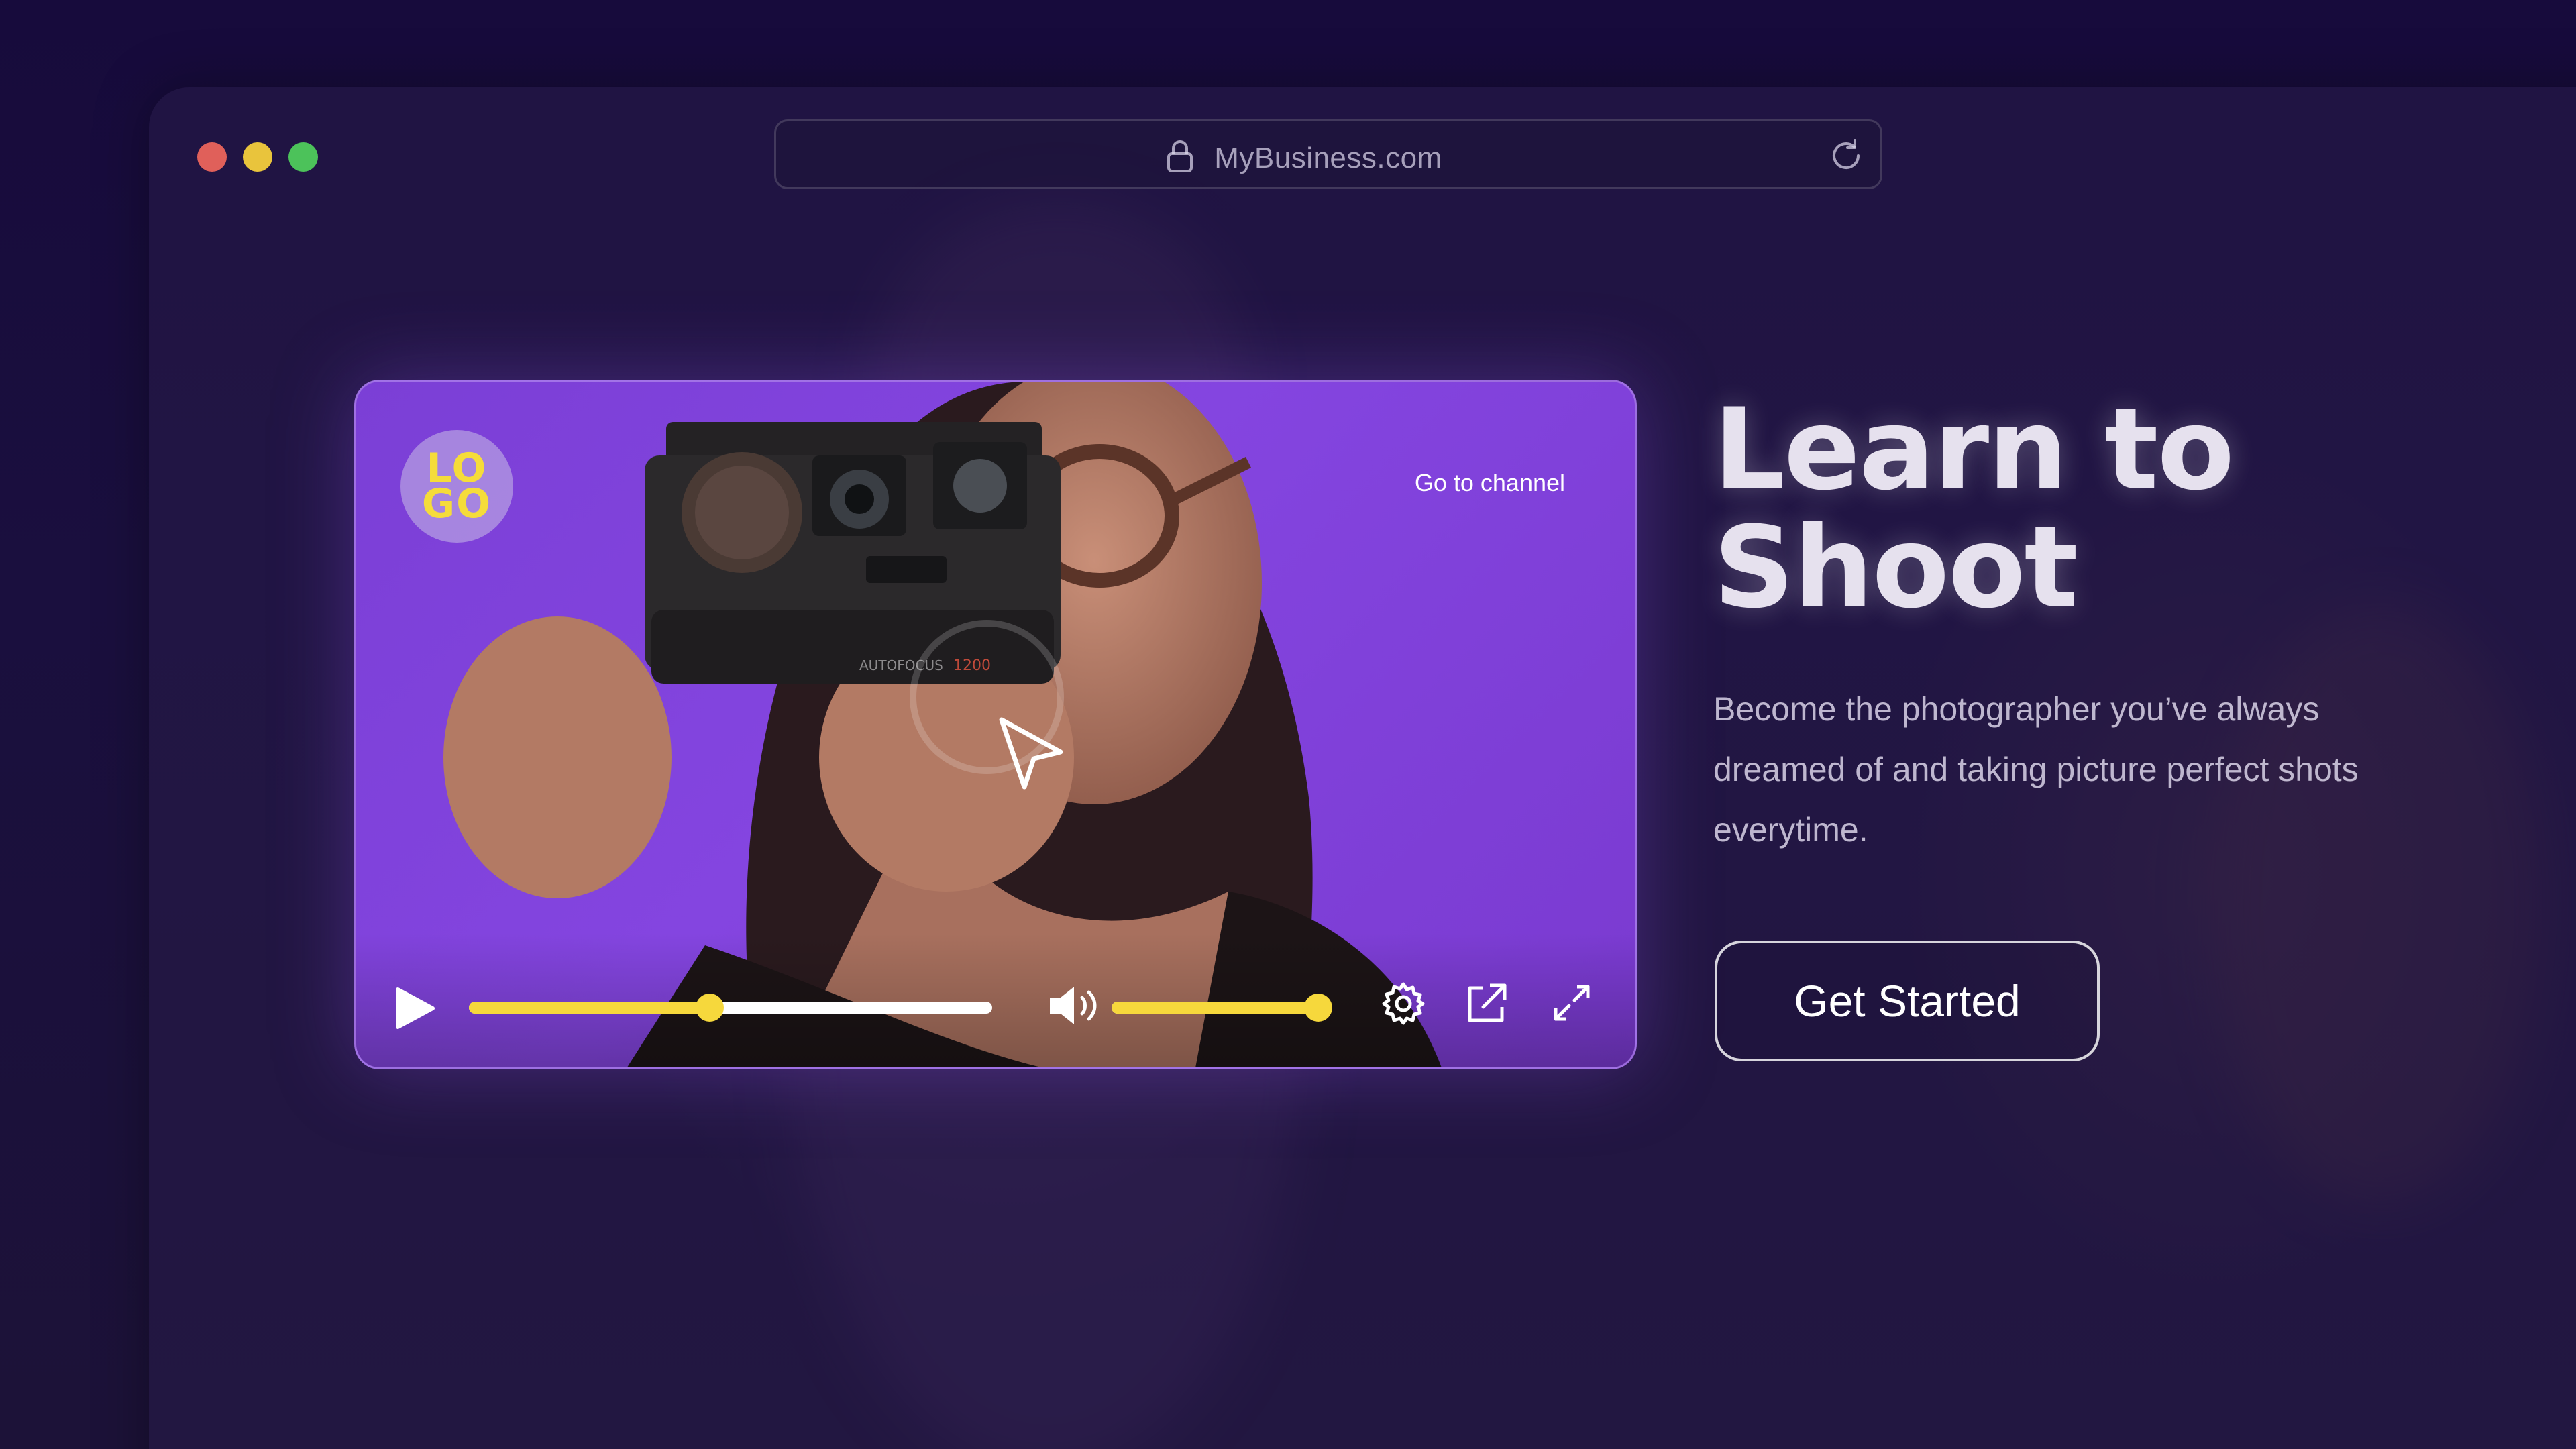 This screenshot has width=2576, height=1449. What do you see at coordinates (212, 157) in the screenshot?
I see `close-window-button` at bounding box center [212, 157].